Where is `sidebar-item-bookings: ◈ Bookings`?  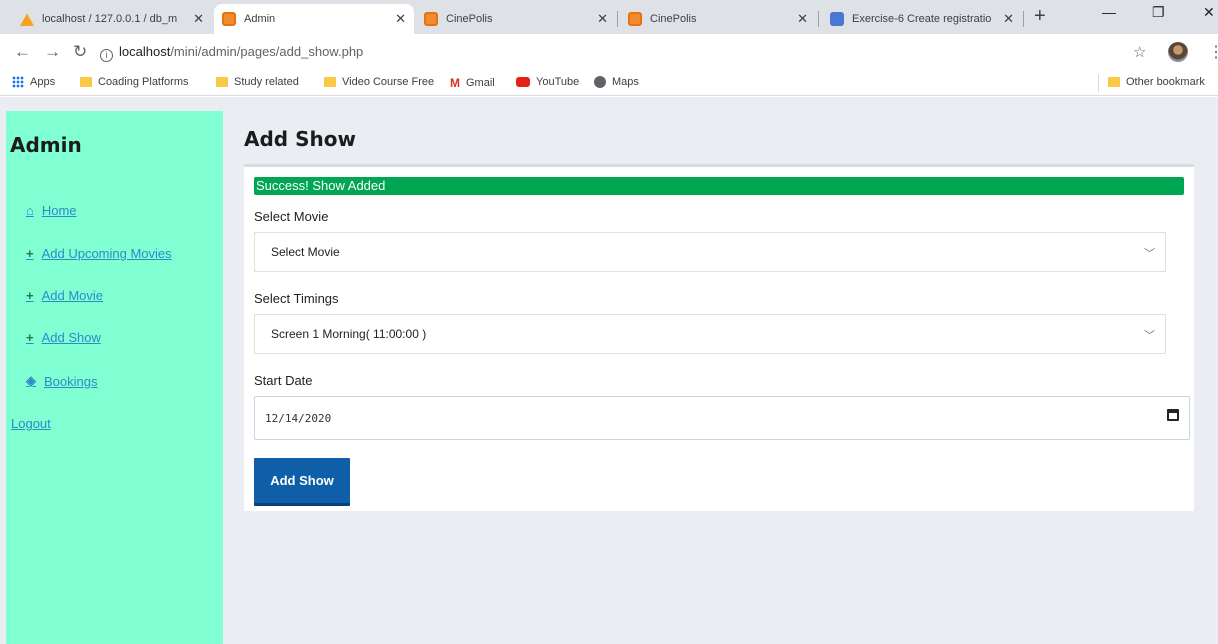
sidebar-item-bookings: ◈ Bookings is located at coordinates (61, 381).